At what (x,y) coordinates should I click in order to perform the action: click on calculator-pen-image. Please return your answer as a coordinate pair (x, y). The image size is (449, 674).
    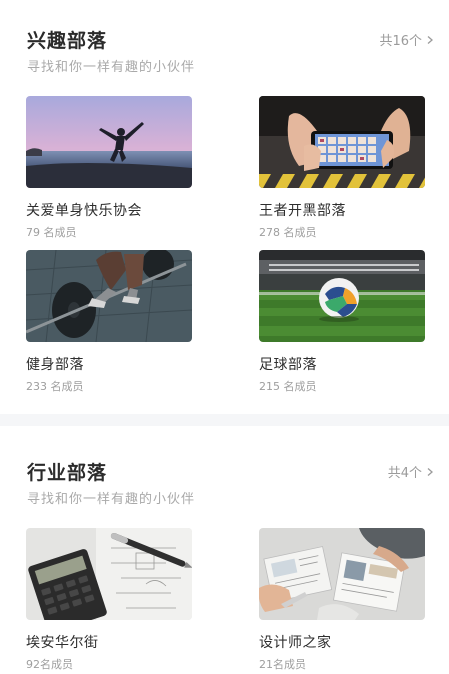
    Looking at the image, I should click on (109, 574).